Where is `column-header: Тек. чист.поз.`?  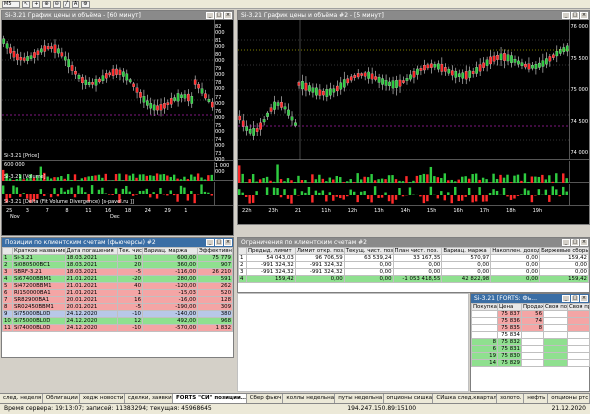 column-header: Тек. чист.поз. is located at coordinates (130, 251).